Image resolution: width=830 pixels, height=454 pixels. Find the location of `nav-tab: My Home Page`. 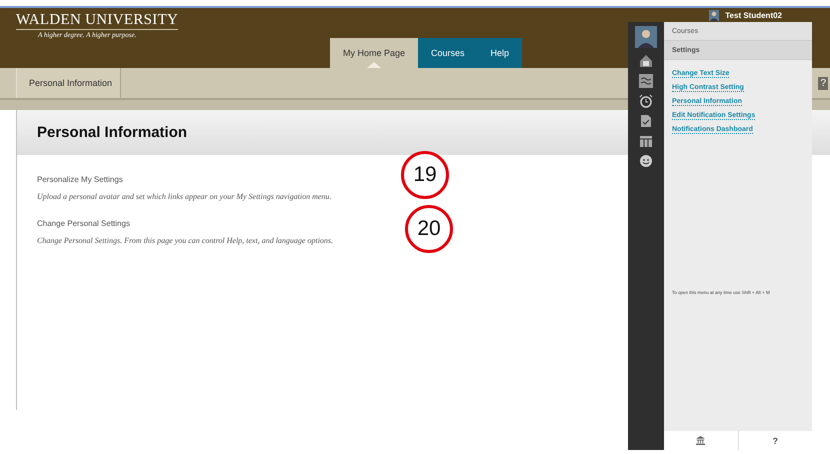

nav-tab: My Home Page is located at coordinates (374, 53).